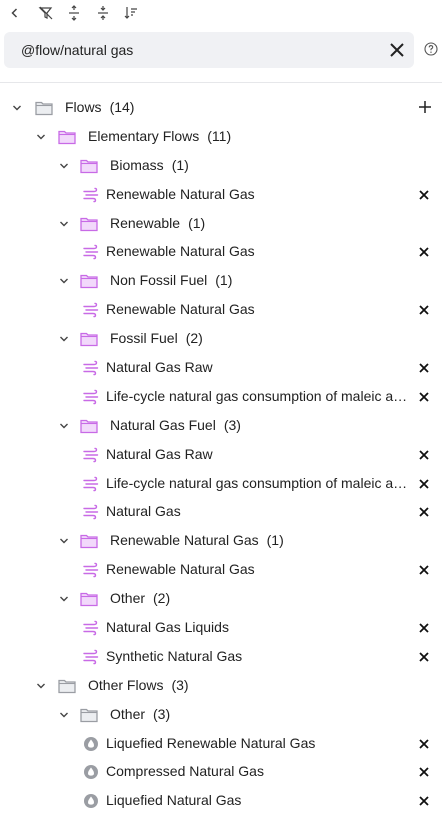  Describe the element at coordinates (221, 598) in the screenshot. I see `tree-folder-row: Other (2)` at that location.